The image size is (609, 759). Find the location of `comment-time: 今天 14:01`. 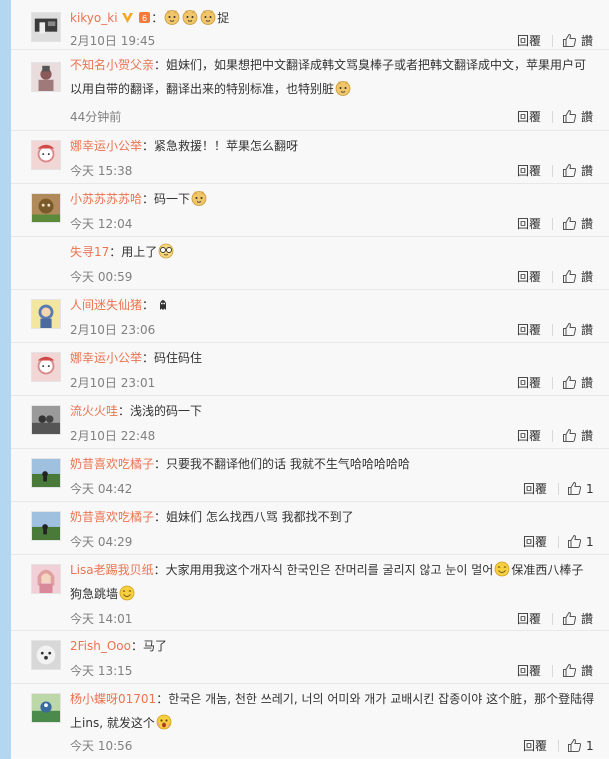

comment-time: 今天 14:01 is located at coordinates (101, 619).